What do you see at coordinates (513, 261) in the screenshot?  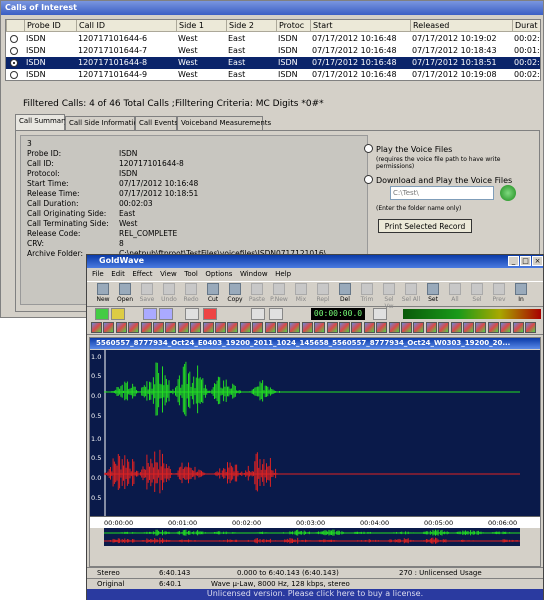 I see `minimize-button: _` at bounding box center [513, 261].